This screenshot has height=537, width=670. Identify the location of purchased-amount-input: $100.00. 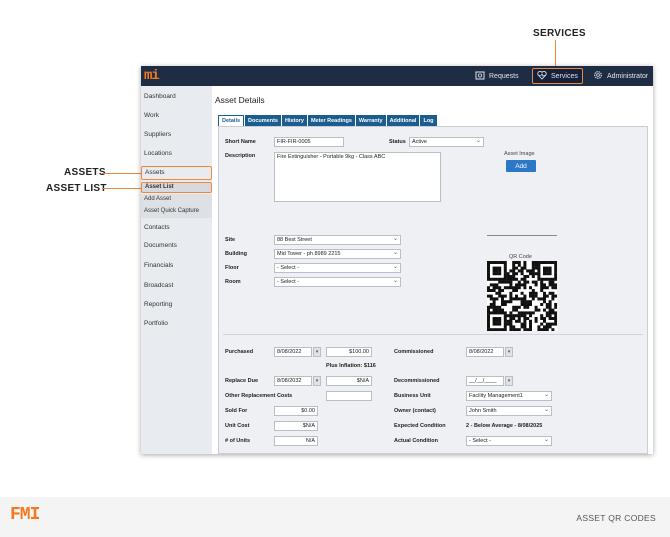
(349, 352).